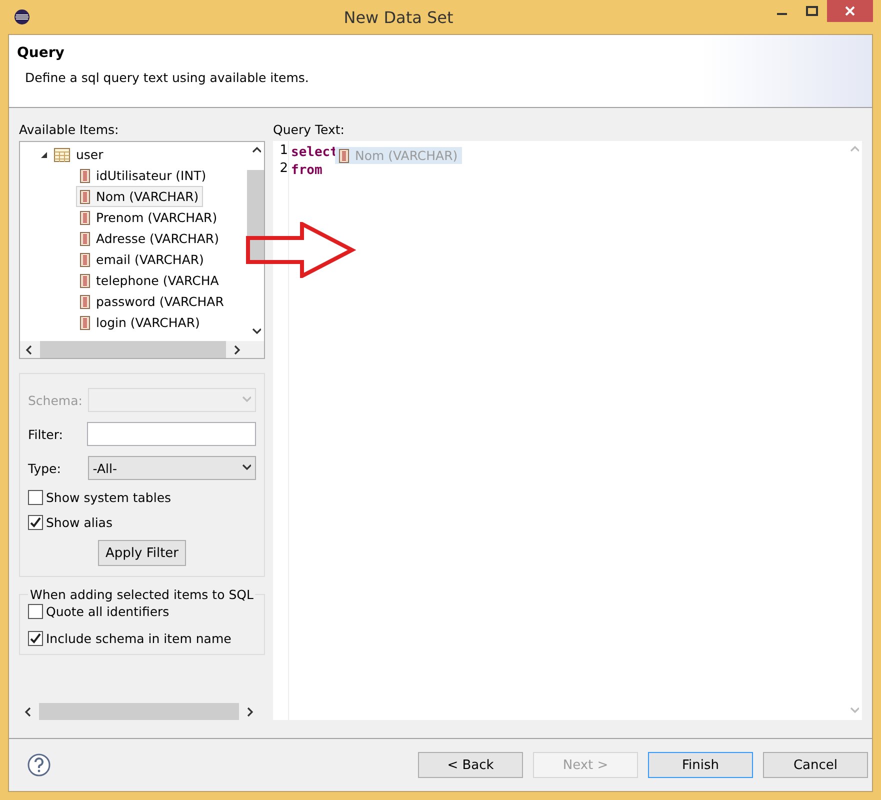 The width and height of the screenshot is (881, 800). What do you see at coordinates (45, 434) in the screenshot?
I see `filter-label: Filter:` at bounding box center [45, 434].